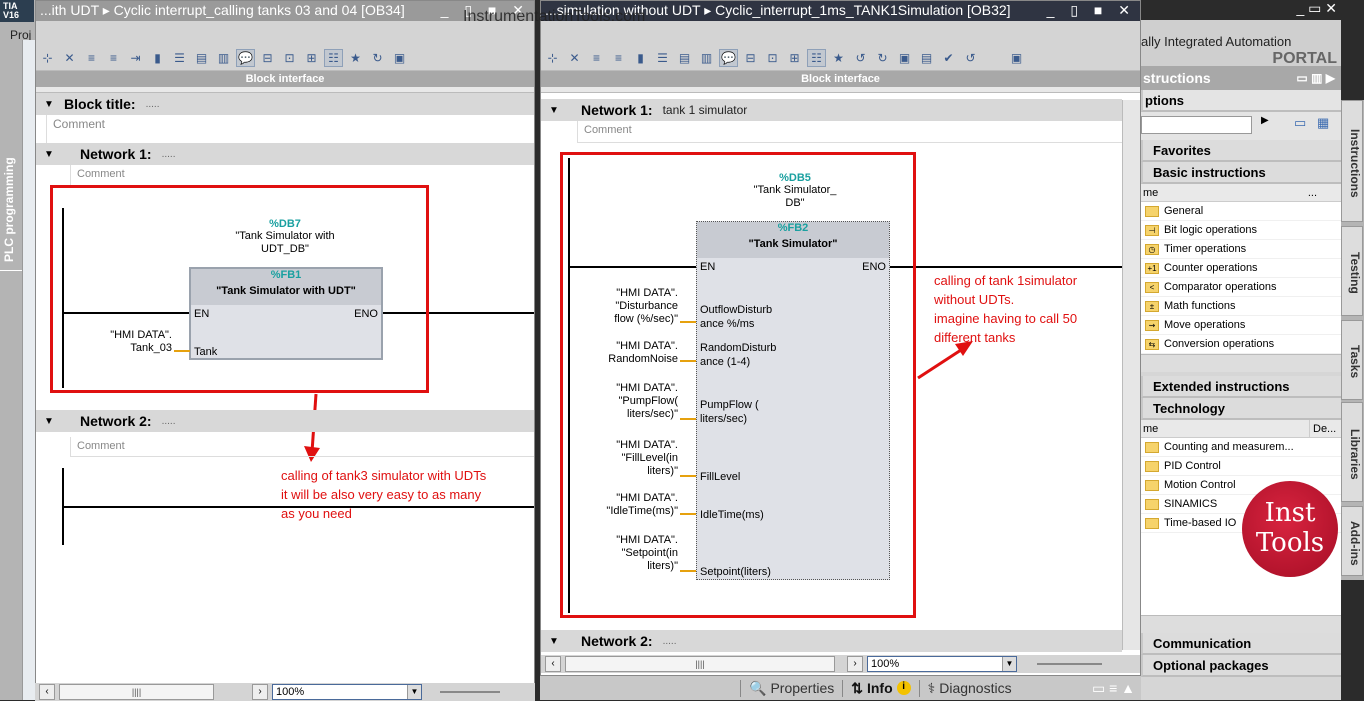  Describe the element at coordinates (1241, 306) in the screenshot. I see `list-item: ± Math functions` at that location.